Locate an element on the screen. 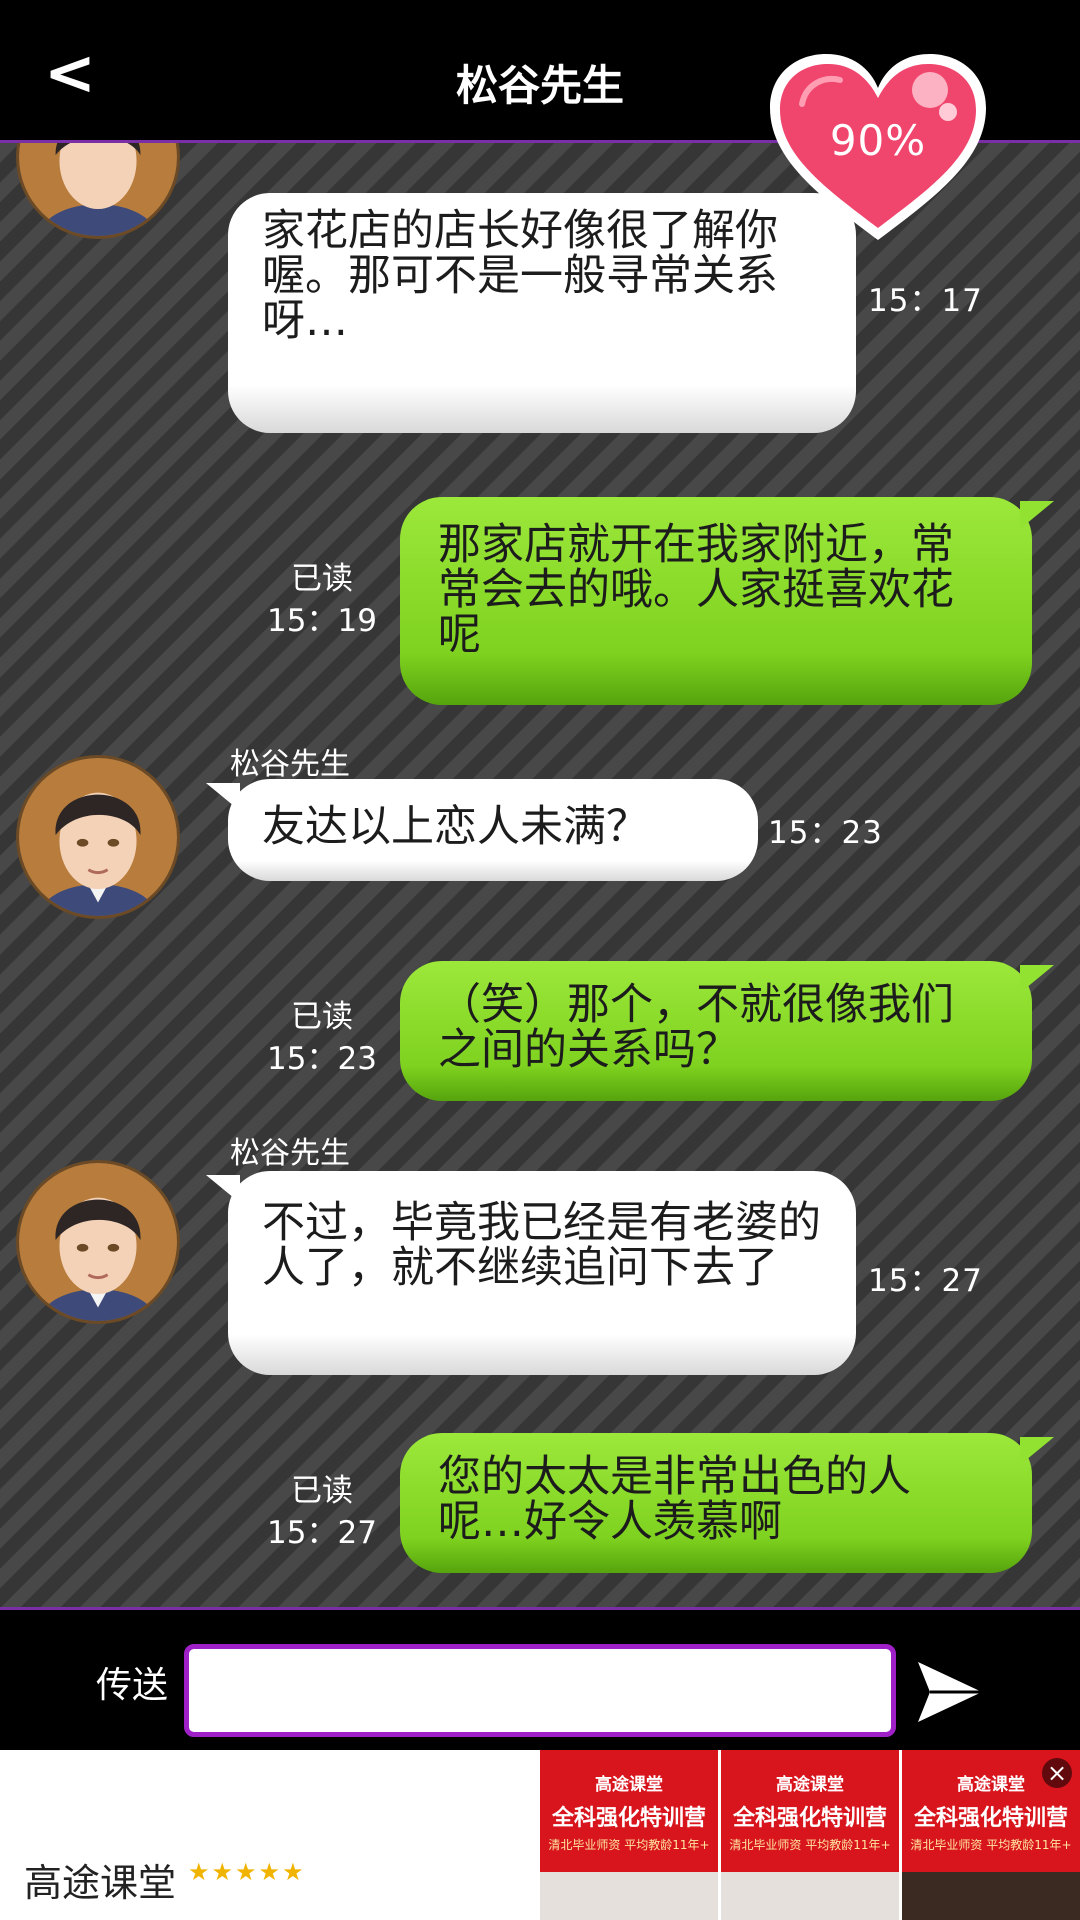 Image resolution: width=1080 pixels, height=1920 pixels. read-receipt: 已读 15：19 is located at coordinates (322, 600).